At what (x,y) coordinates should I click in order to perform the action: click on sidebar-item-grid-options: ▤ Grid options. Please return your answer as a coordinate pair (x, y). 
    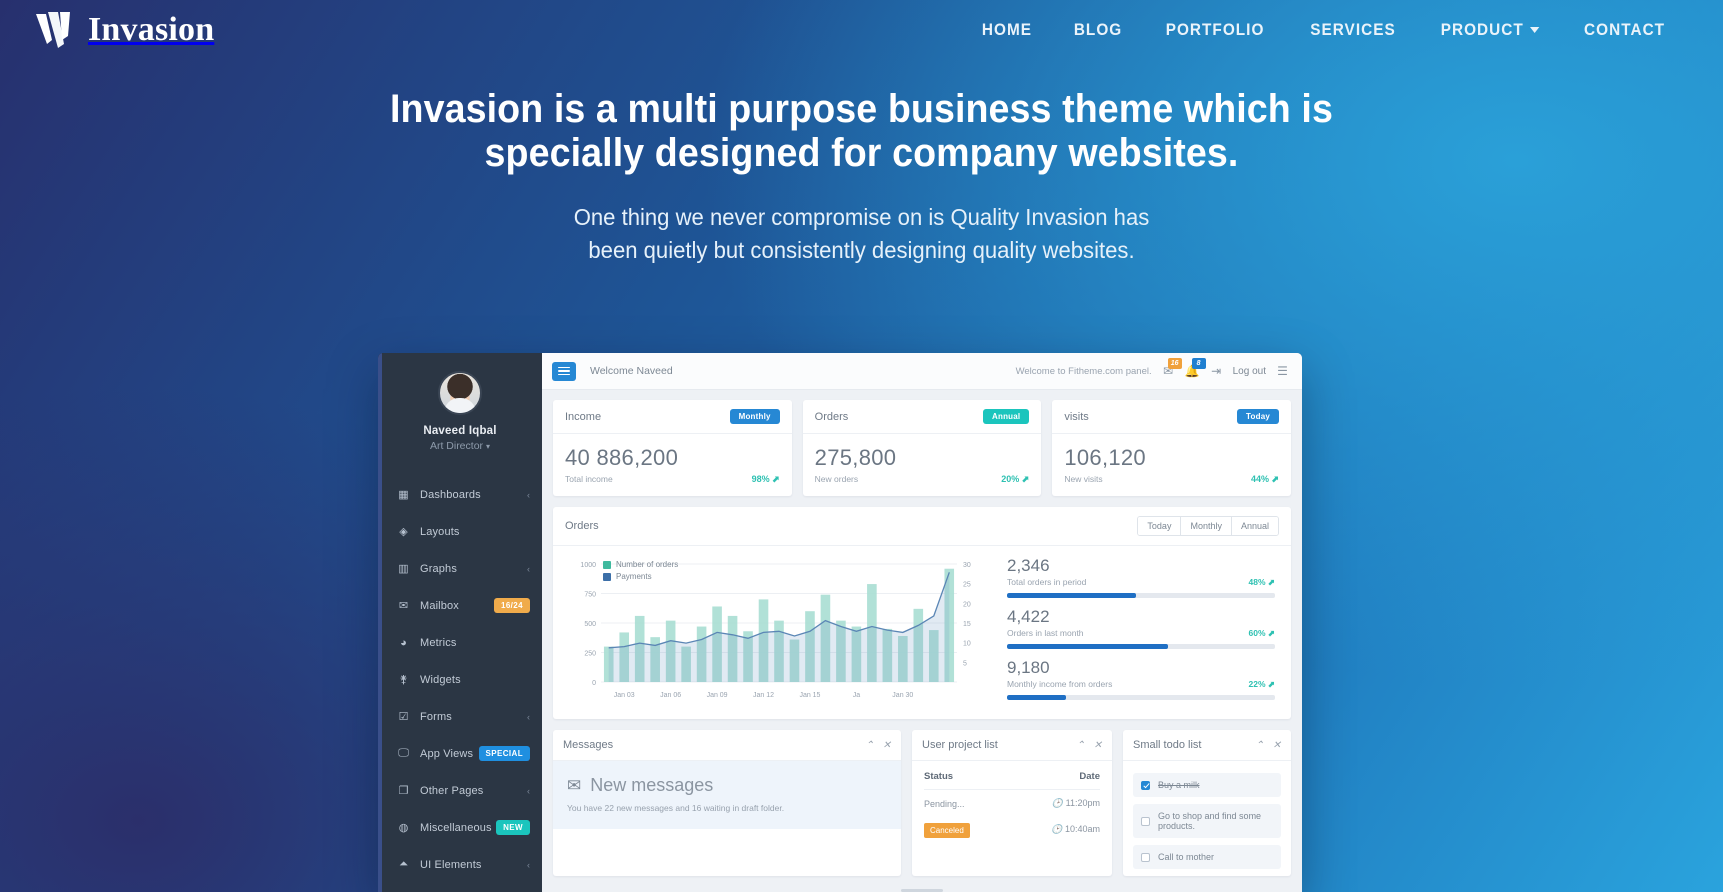
    Looking at the image, I should click on (460, 887).